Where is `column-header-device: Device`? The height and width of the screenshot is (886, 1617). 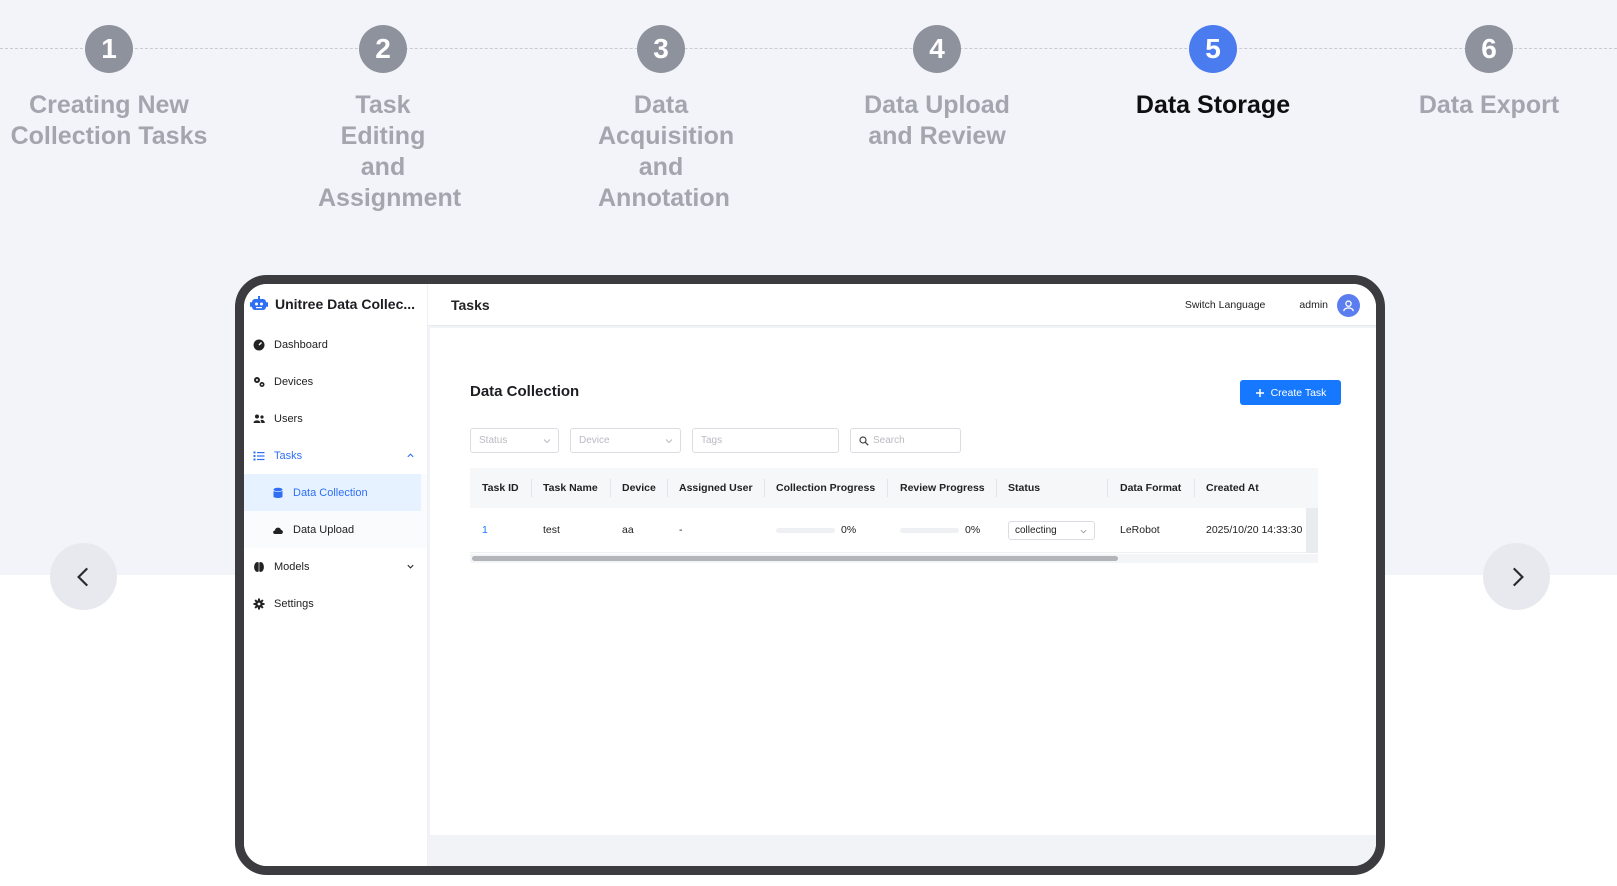 column-header-device: Device is located at coordinates (639, 488).